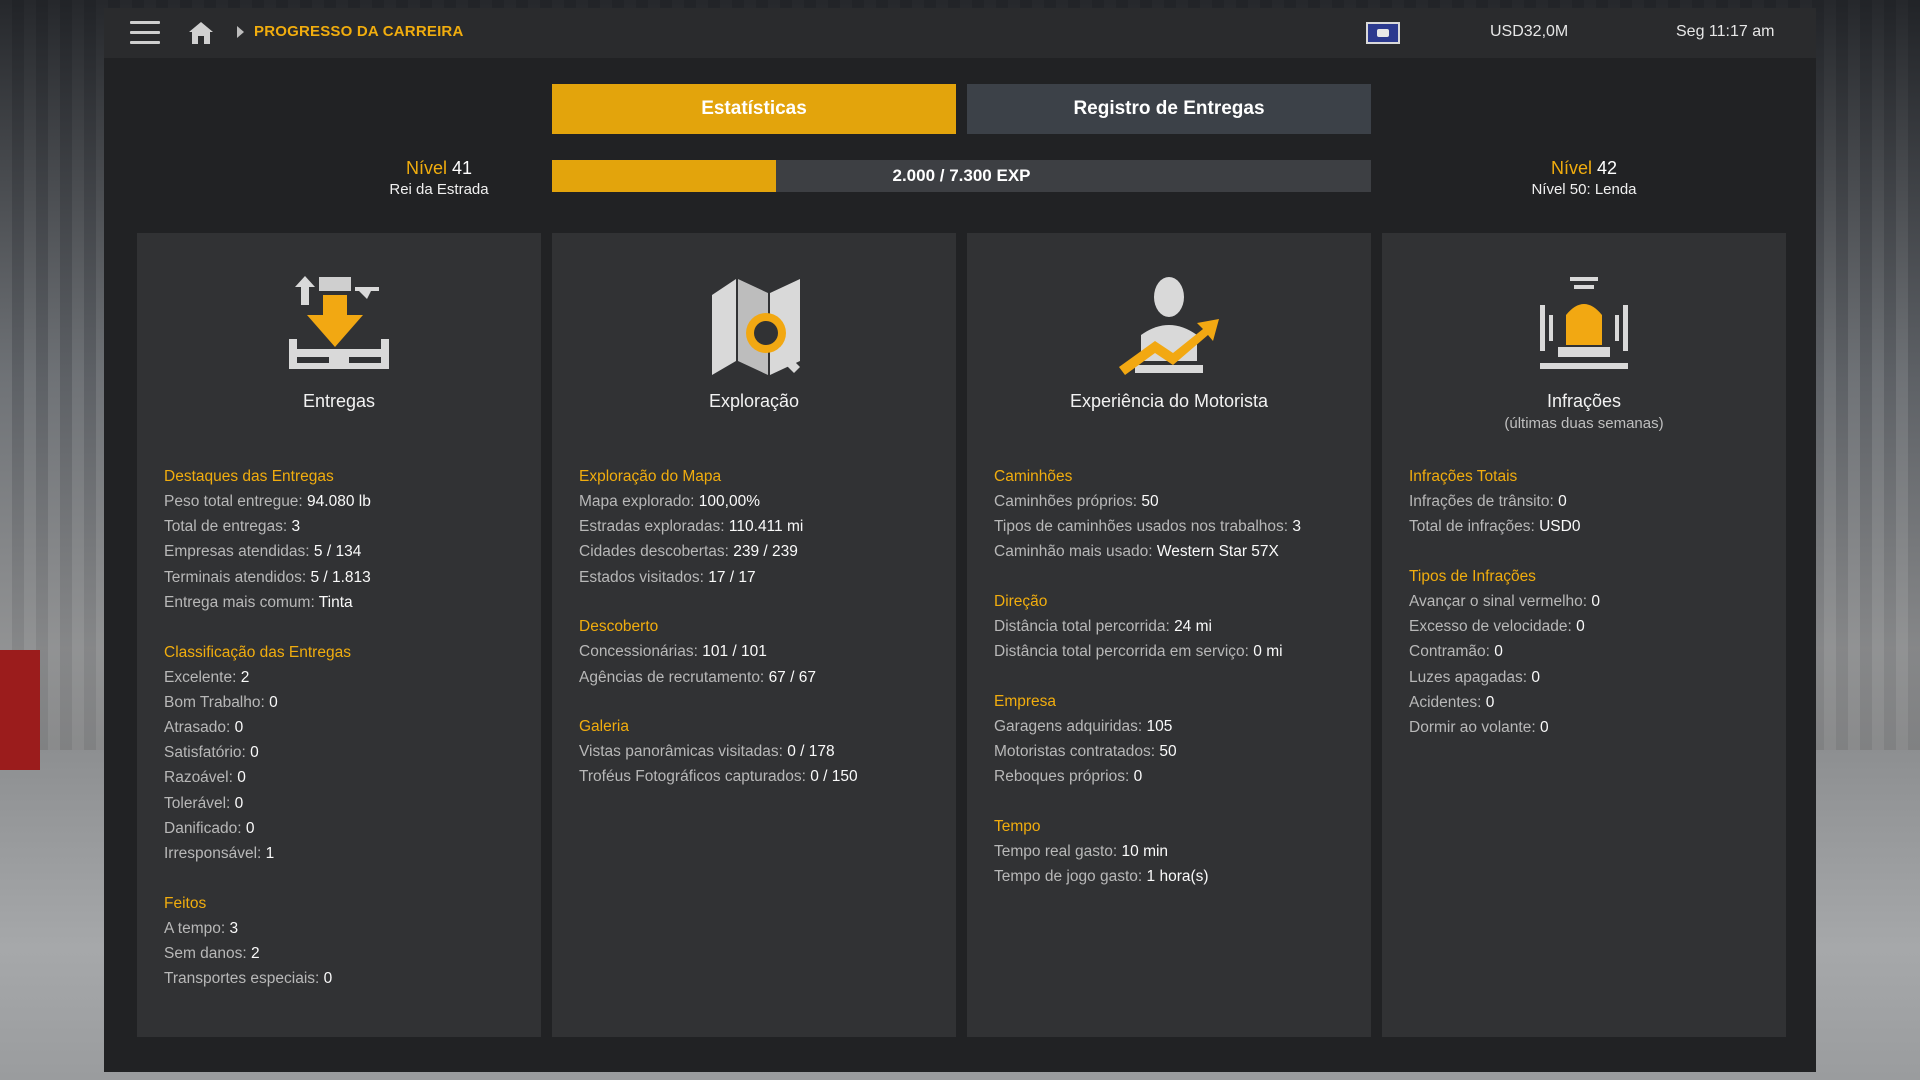  I want to click on tab-delivery-log: Registro de Entregas, so click(1169, 109).